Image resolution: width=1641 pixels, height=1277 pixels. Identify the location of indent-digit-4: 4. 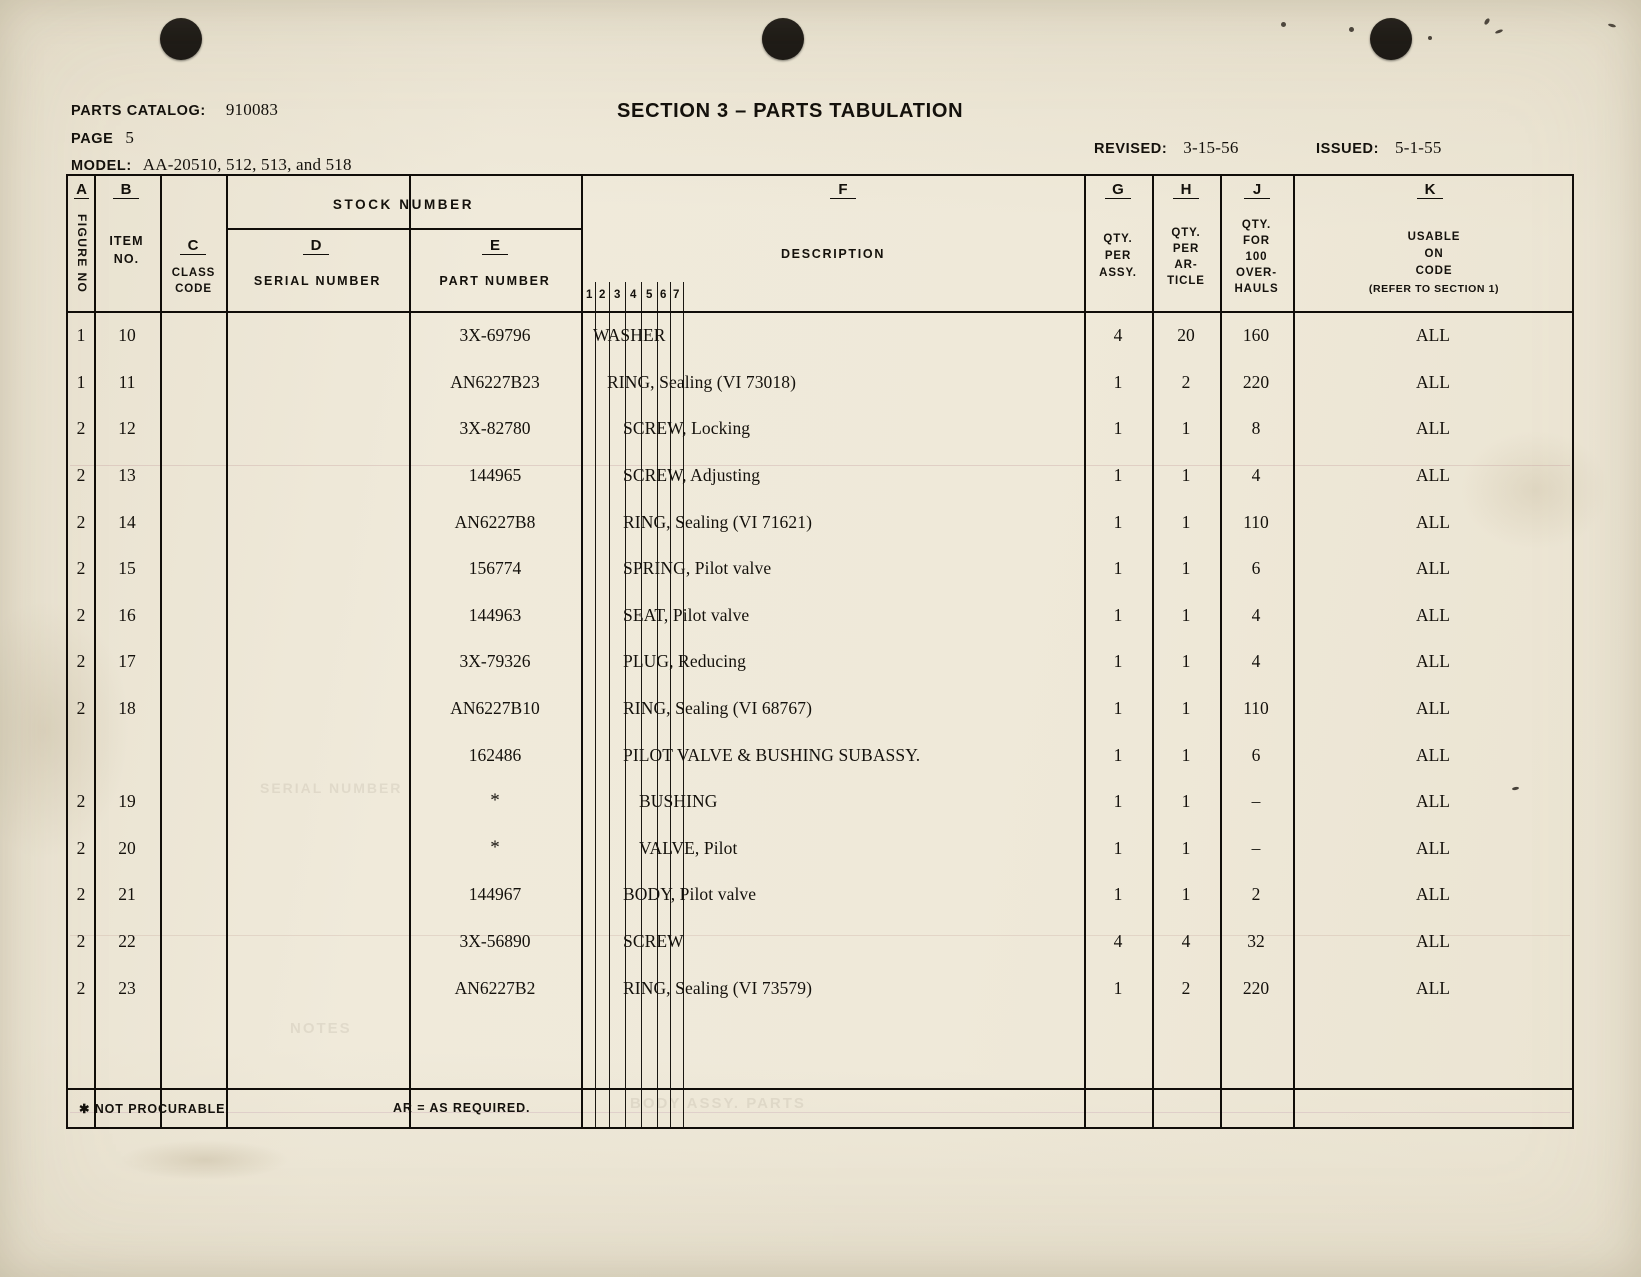
(633, 295).